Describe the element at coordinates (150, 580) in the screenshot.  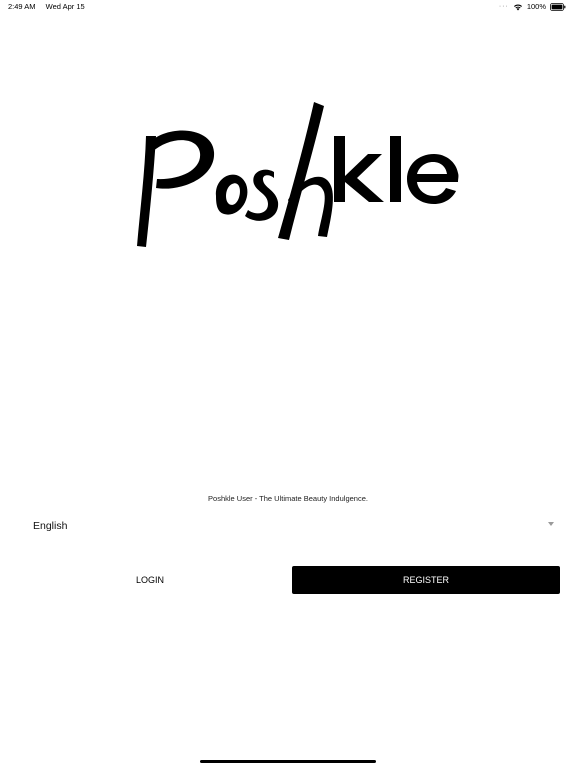
I see `login-button: LOGIN` at that location.